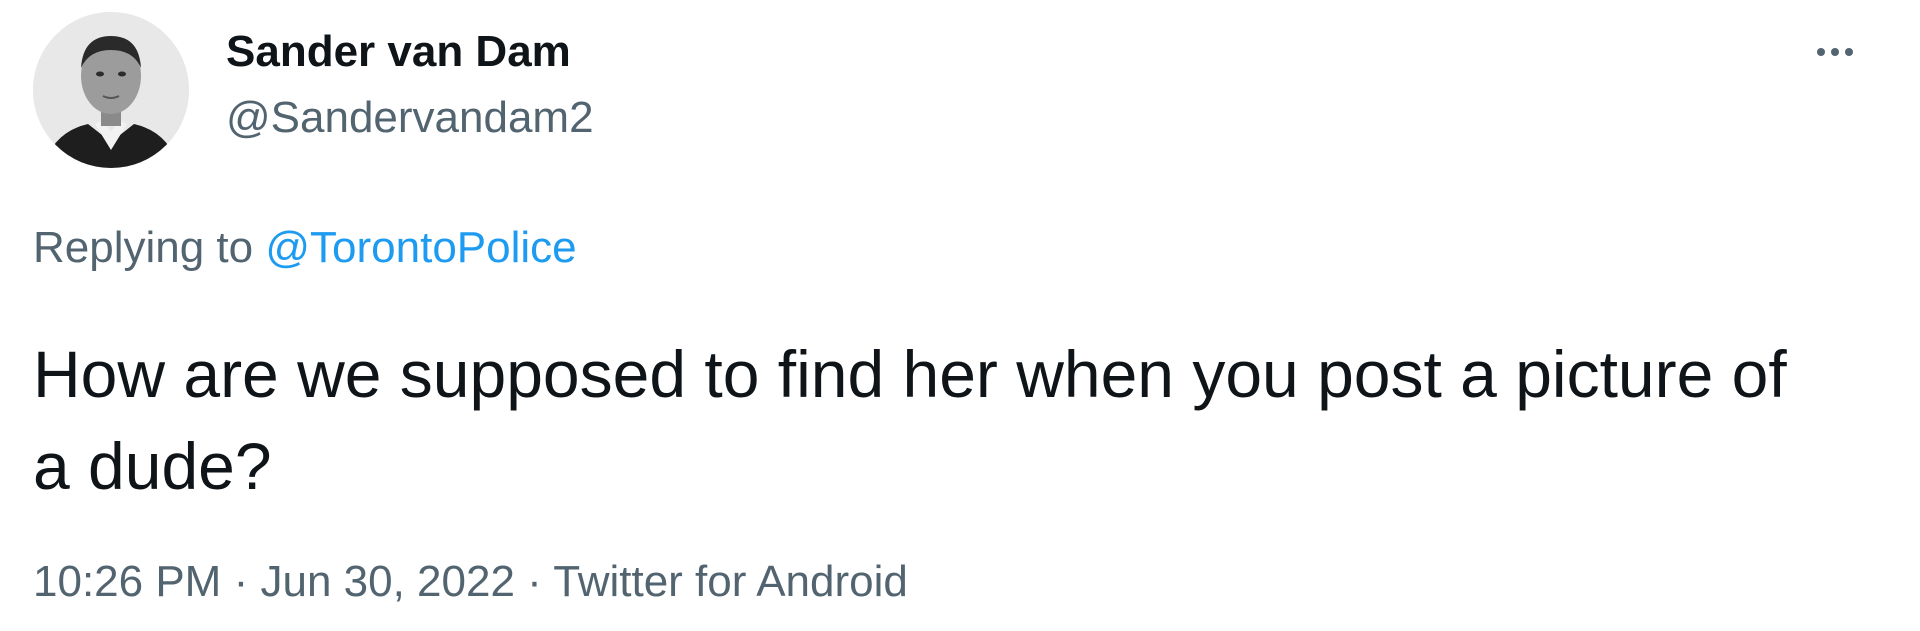  What do you see at coordinates (127, 581) in the screenshot?
I see `tweet-time: 10:26 PM` at bounding box center [127, 581].